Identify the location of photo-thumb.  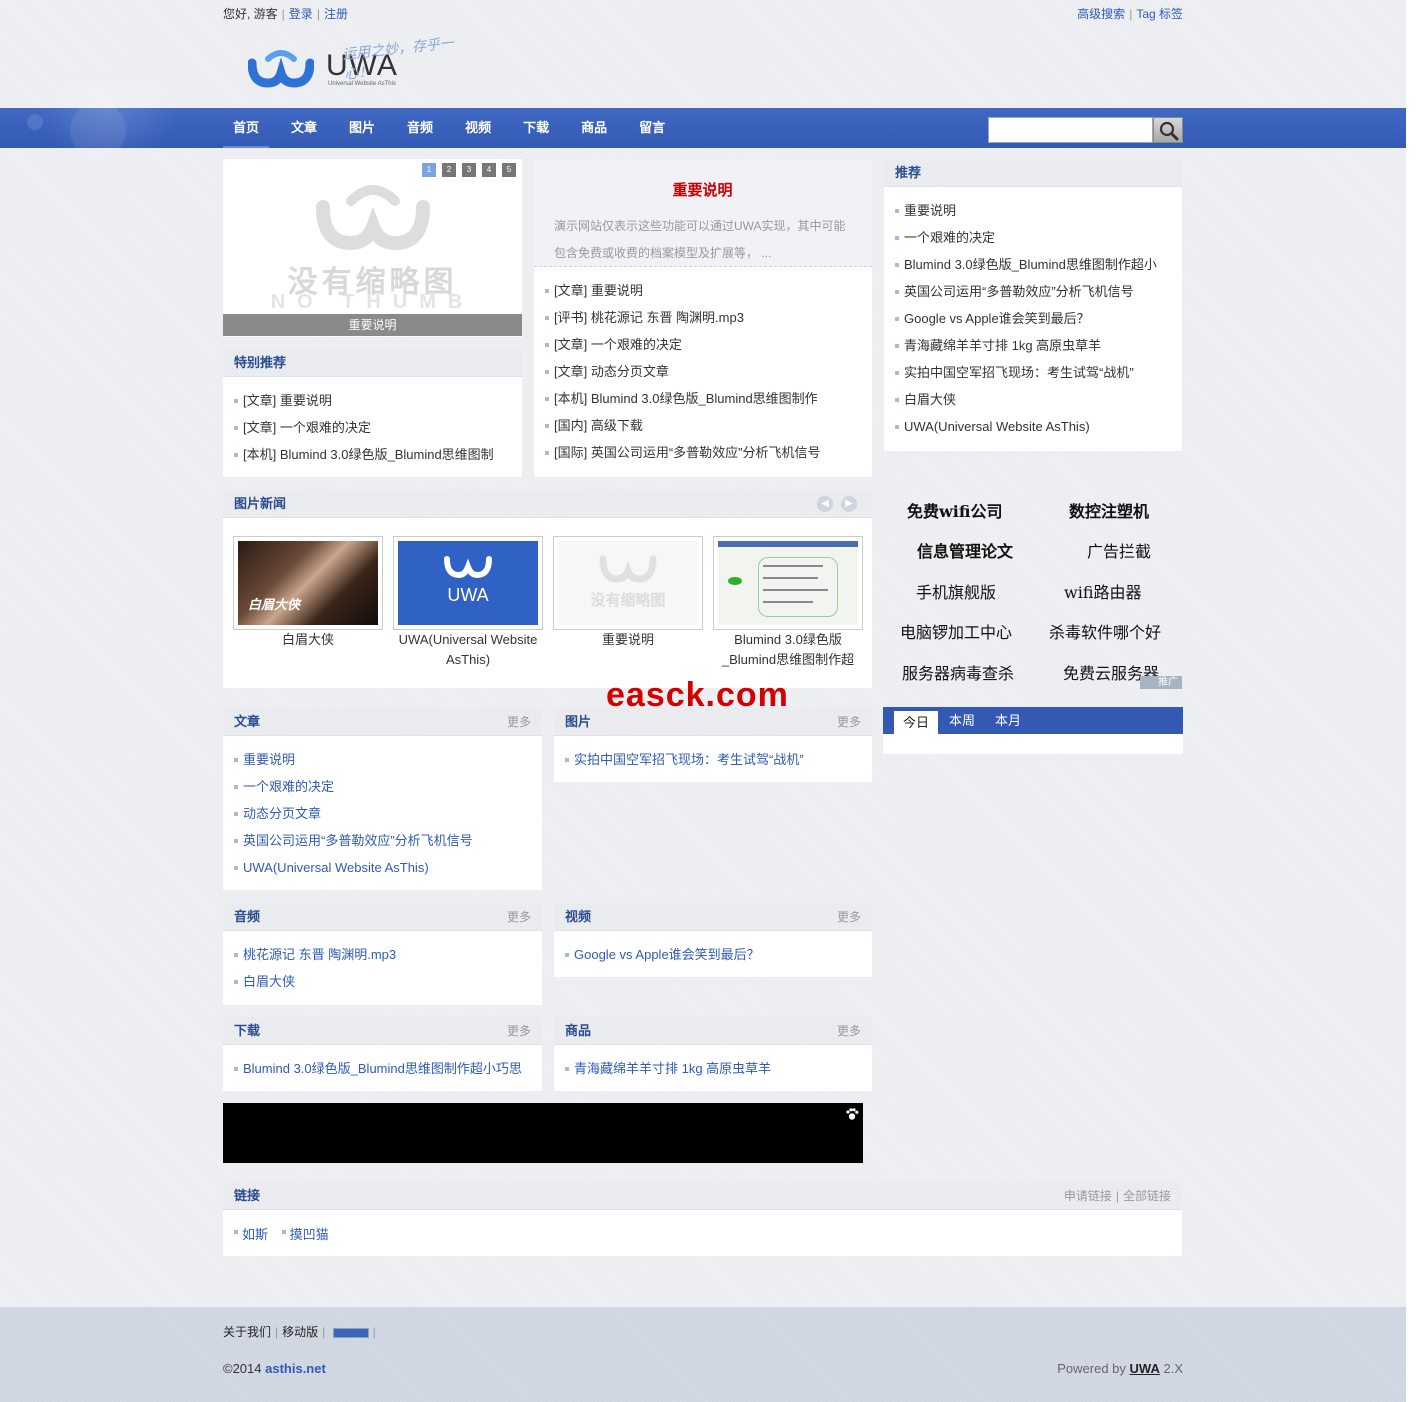
(788, 583).